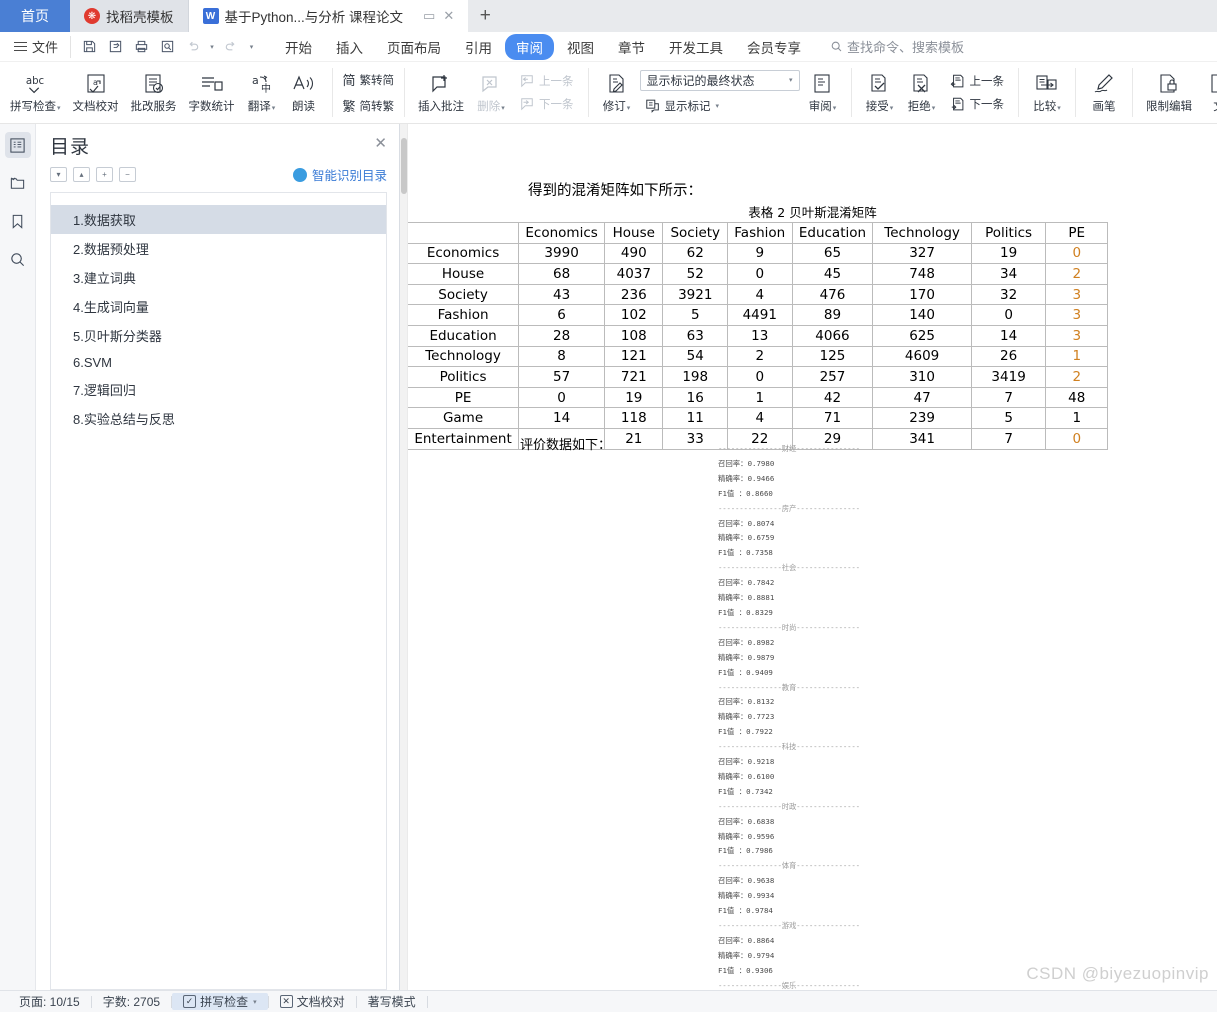 This screenshot has width=1217, height=1028. What do you see at coordinates (631, 47) in the screenshot?
I see `ribbon-tab-chapter: 章节` at bounding box center [631, 47].